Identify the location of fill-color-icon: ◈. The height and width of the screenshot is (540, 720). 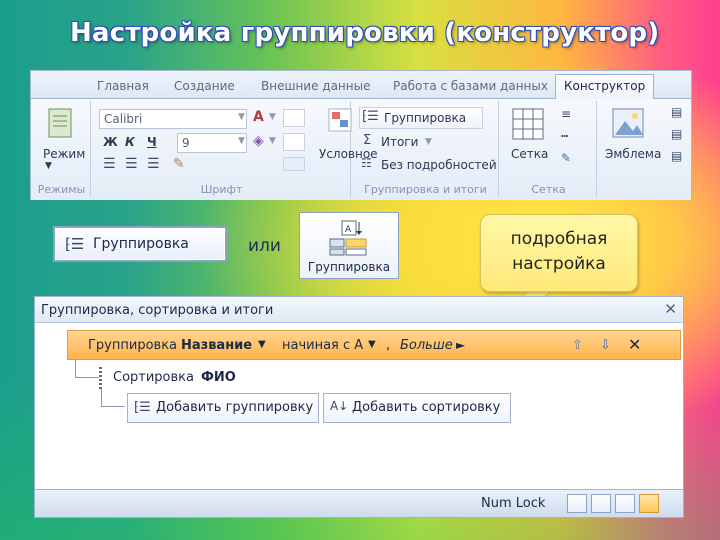
(258, 141).